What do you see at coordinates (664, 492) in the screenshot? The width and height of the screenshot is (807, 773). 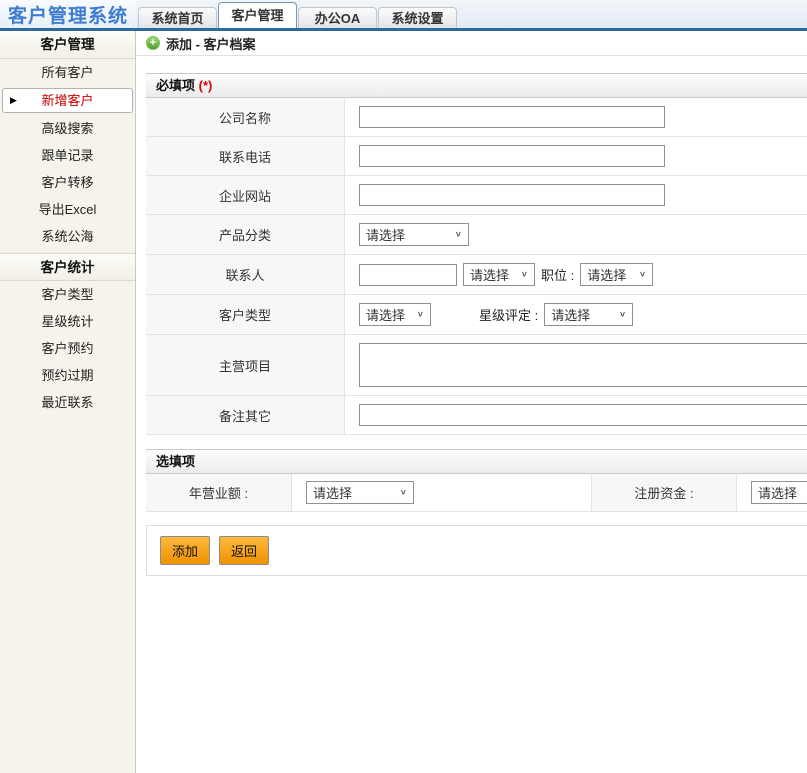 I see `registered-capital-label: 注册资金 :` at bounding box center [664, 492].